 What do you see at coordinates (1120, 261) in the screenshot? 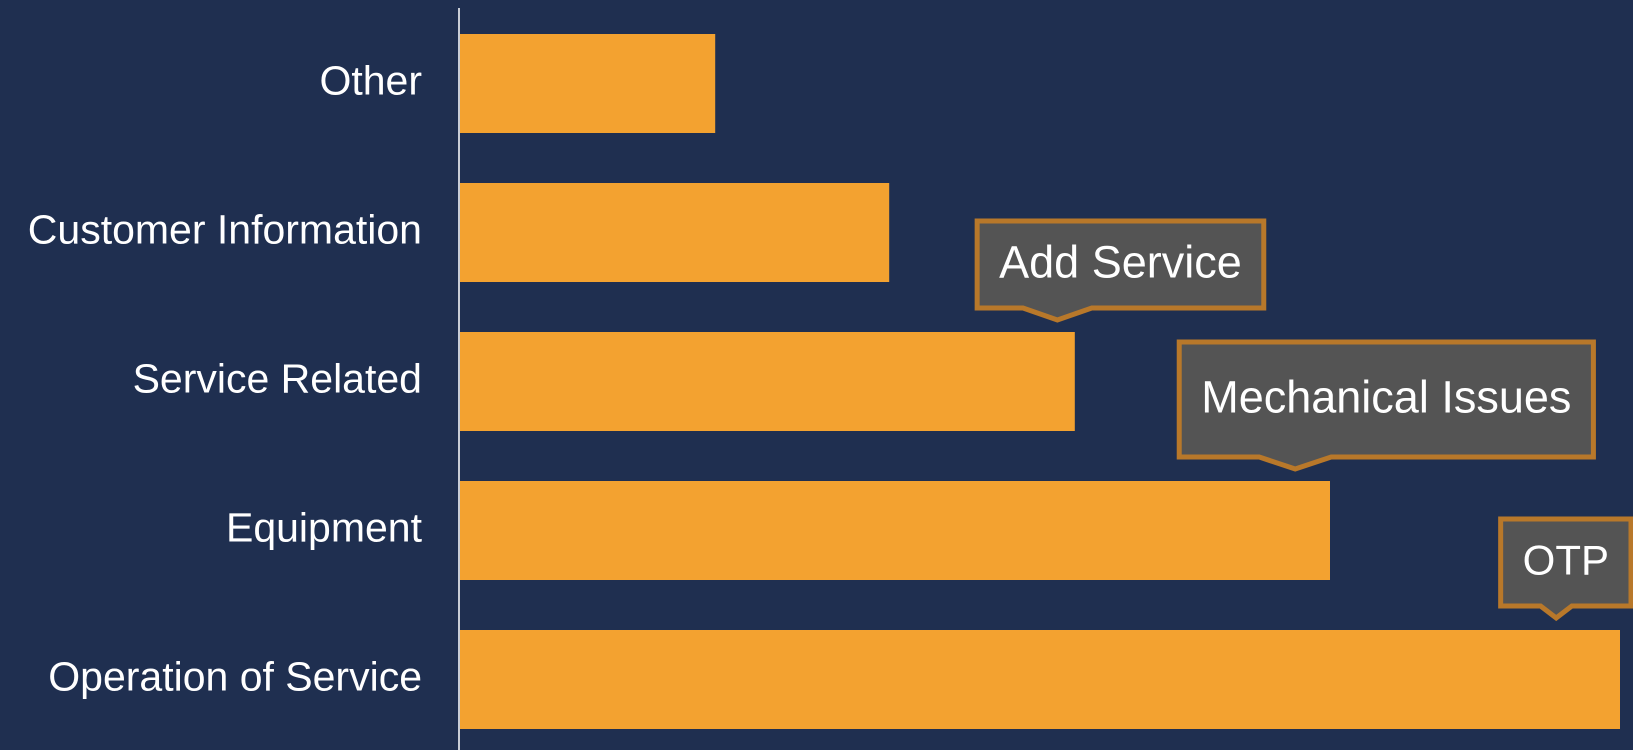
I see `callout-text-add-service: Add Service` at bounding box center [1120, 261].